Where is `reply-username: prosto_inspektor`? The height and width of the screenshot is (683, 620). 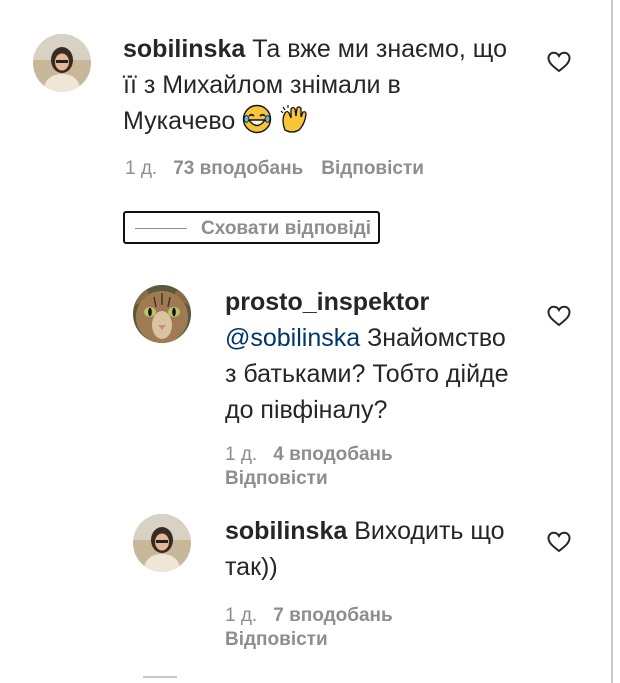
reply-username: prosto_inspektor is located at coordinates (327, 302).